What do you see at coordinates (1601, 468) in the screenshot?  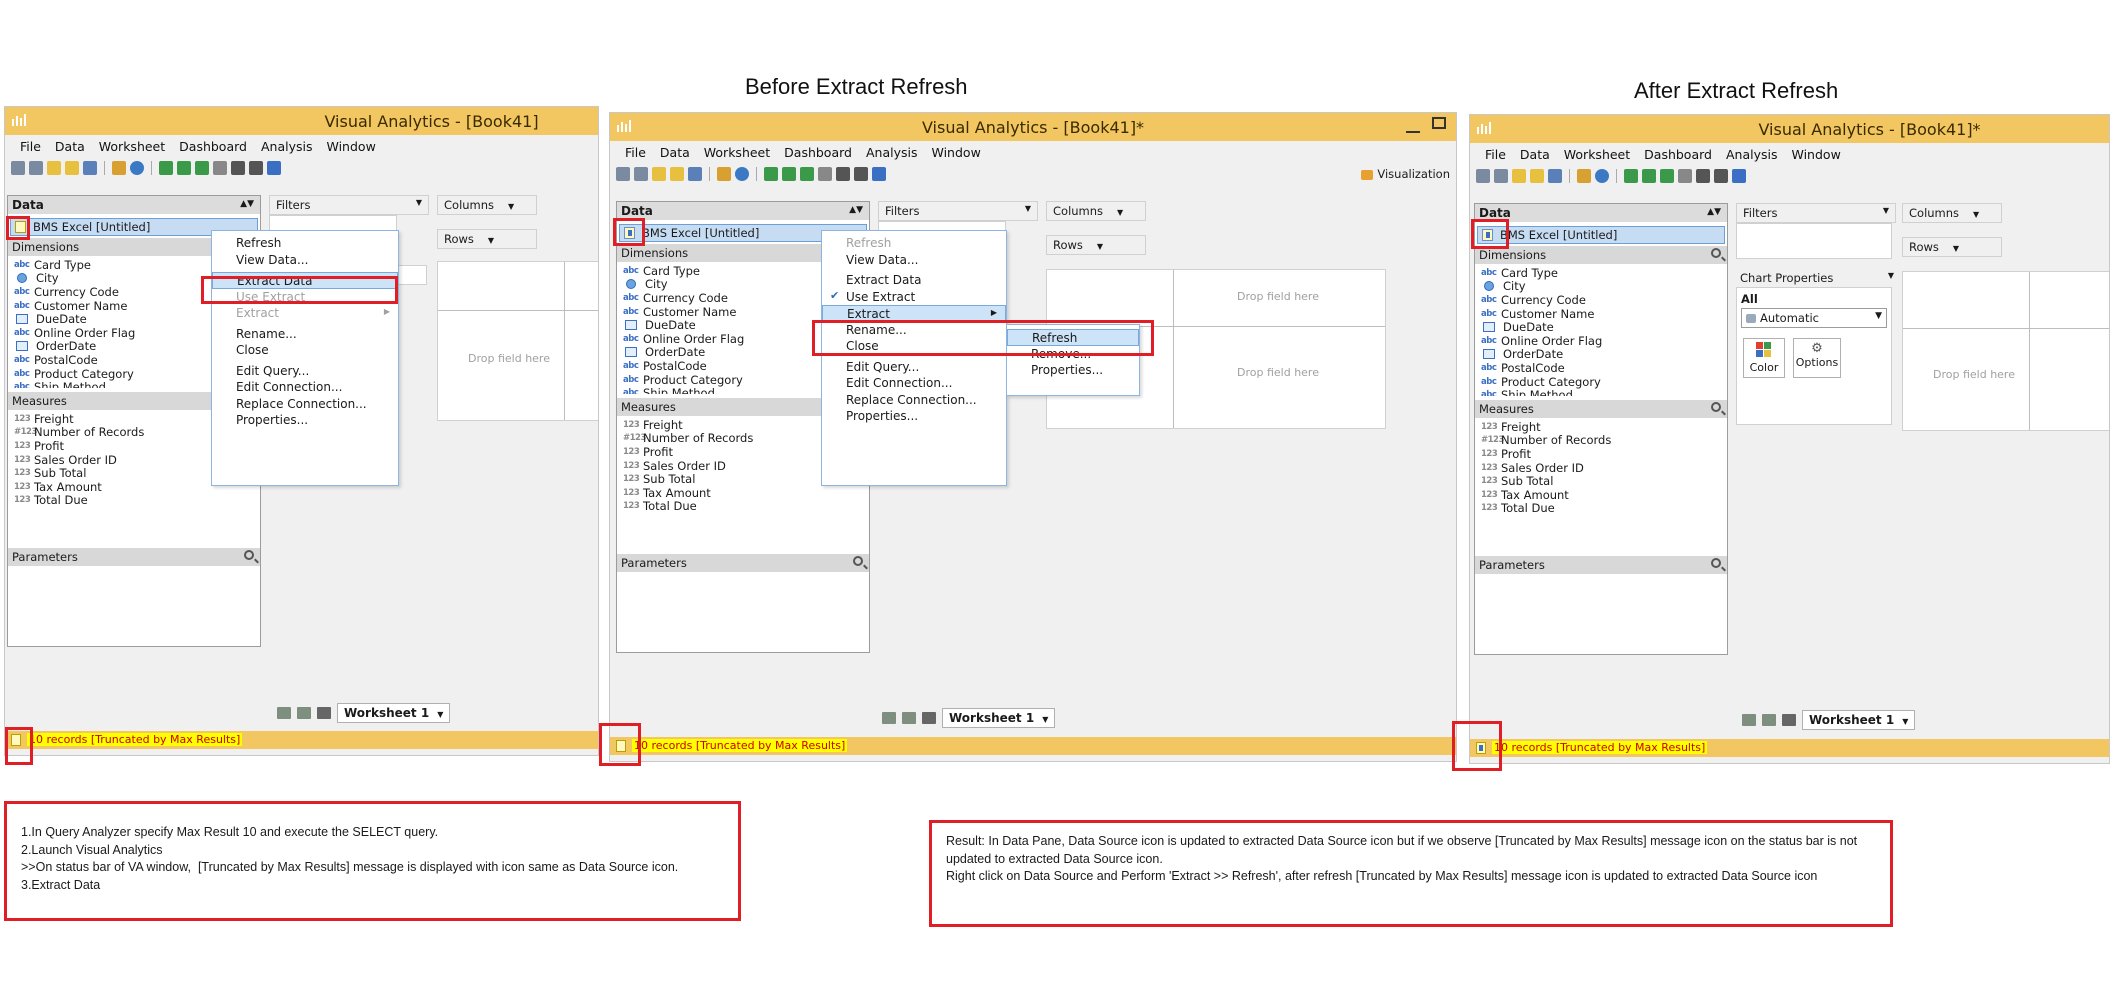 I see `measure-field: 123 Sales Order ID` at bounding box center [1601, 468].